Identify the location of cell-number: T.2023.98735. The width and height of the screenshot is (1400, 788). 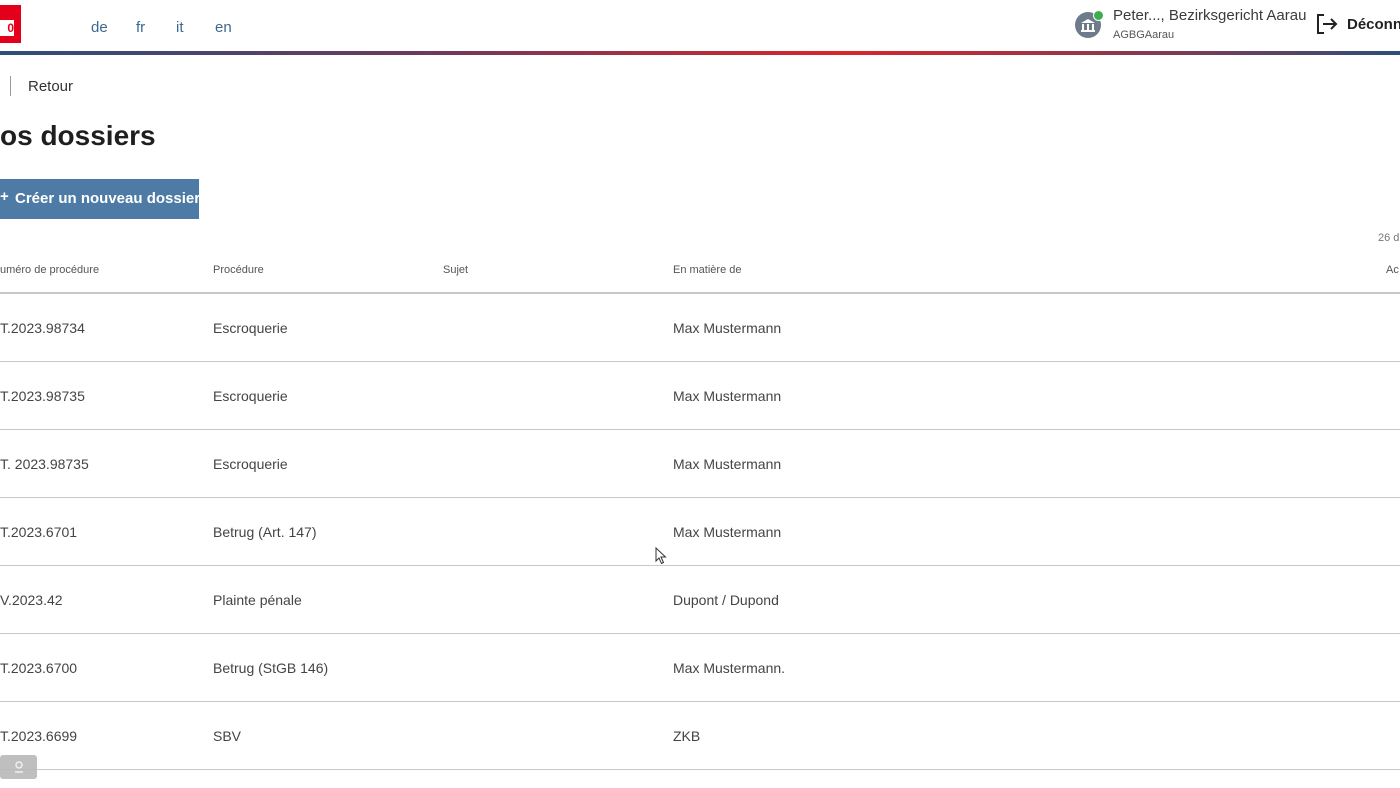
(42, 396).